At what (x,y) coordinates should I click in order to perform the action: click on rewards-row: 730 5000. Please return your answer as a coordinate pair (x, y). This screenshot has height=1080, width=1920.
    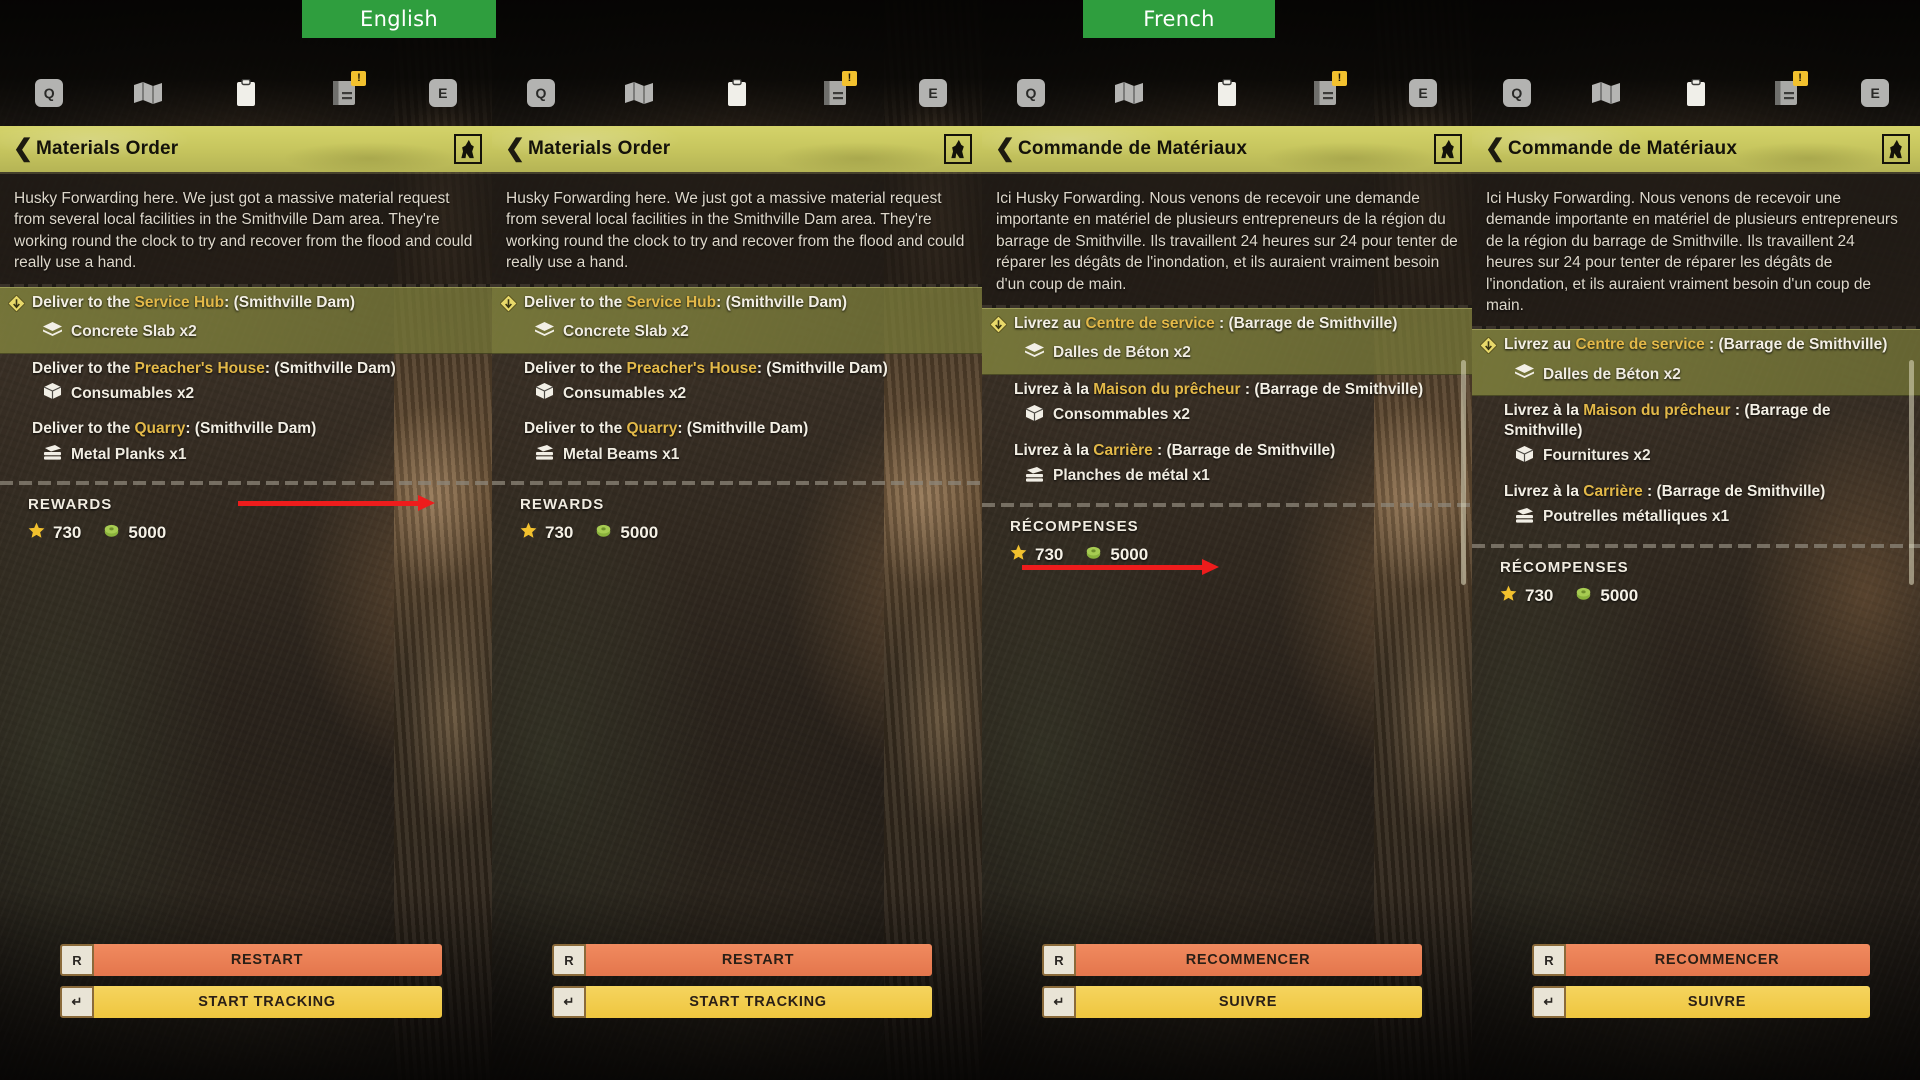
    Looking at the image, I should click on (1227, 550).